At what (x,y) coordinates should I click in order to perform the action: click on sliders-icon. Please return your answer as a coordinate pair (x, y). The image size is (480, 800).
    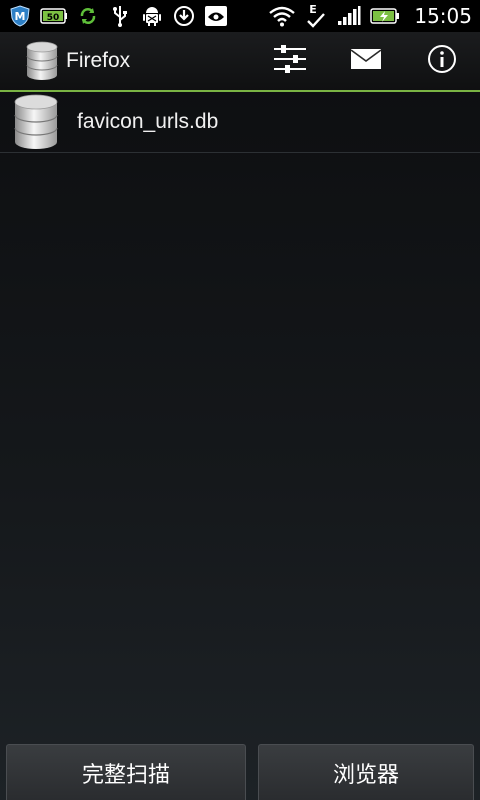
    Looking at the image, I should click on (290, 61).